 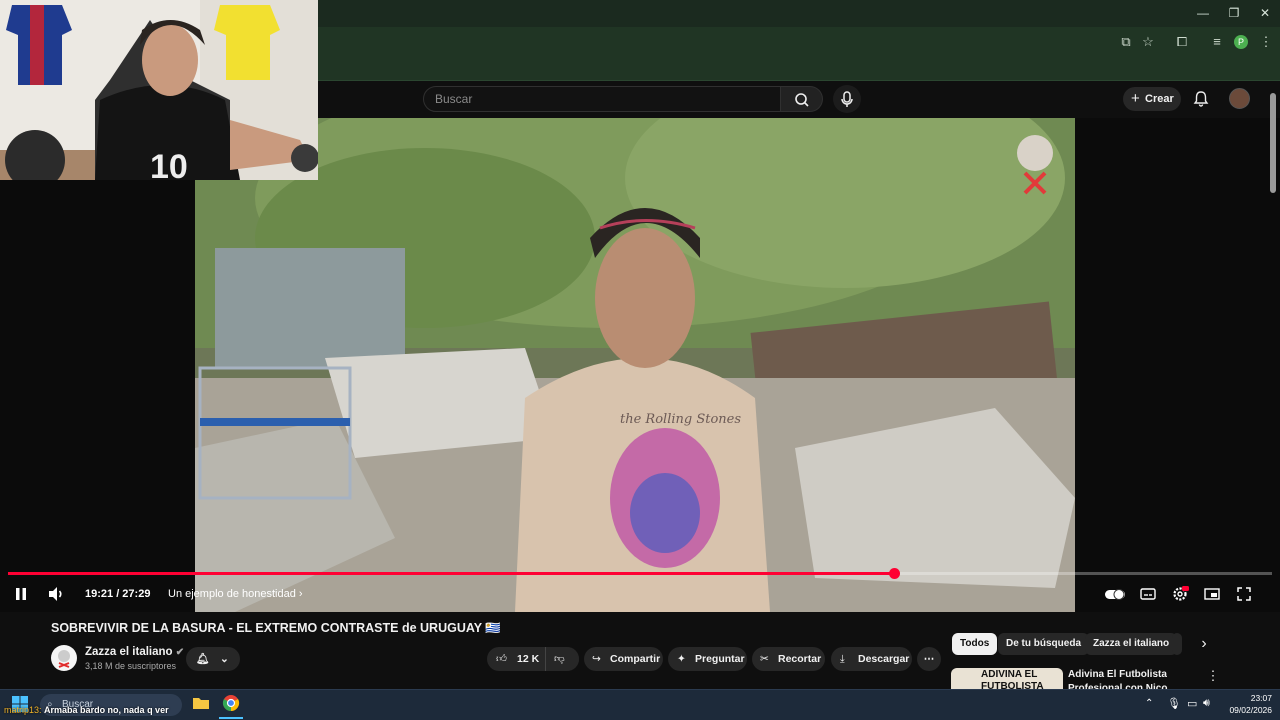 What do you see at coordinates (1217, 42) in the screenshot?
I see `media-control-icon: ≡` at bounding box center [1217, 42].